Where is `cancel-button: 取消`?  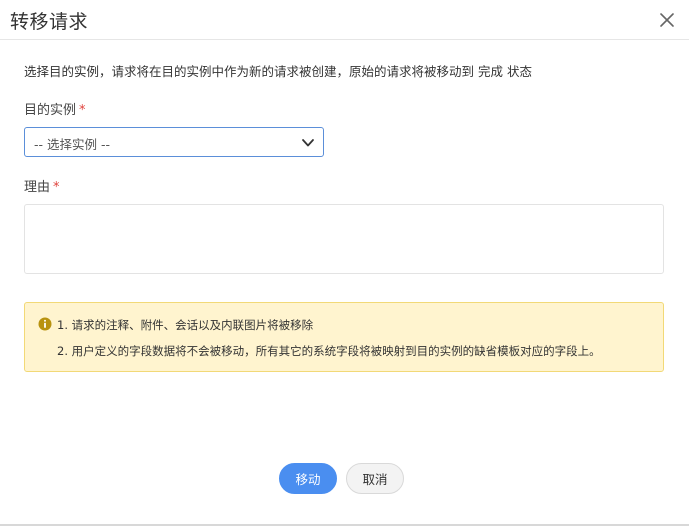 cancel-button: 取消 is located at coordinates (375, 478).